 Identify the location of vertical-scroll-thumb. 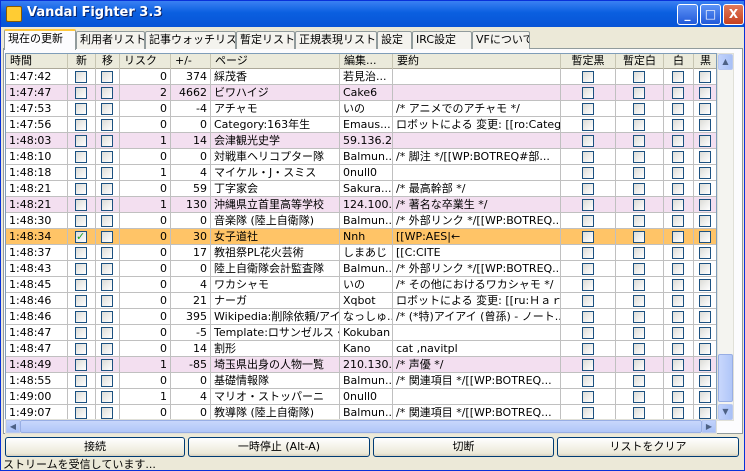
(725, 378).